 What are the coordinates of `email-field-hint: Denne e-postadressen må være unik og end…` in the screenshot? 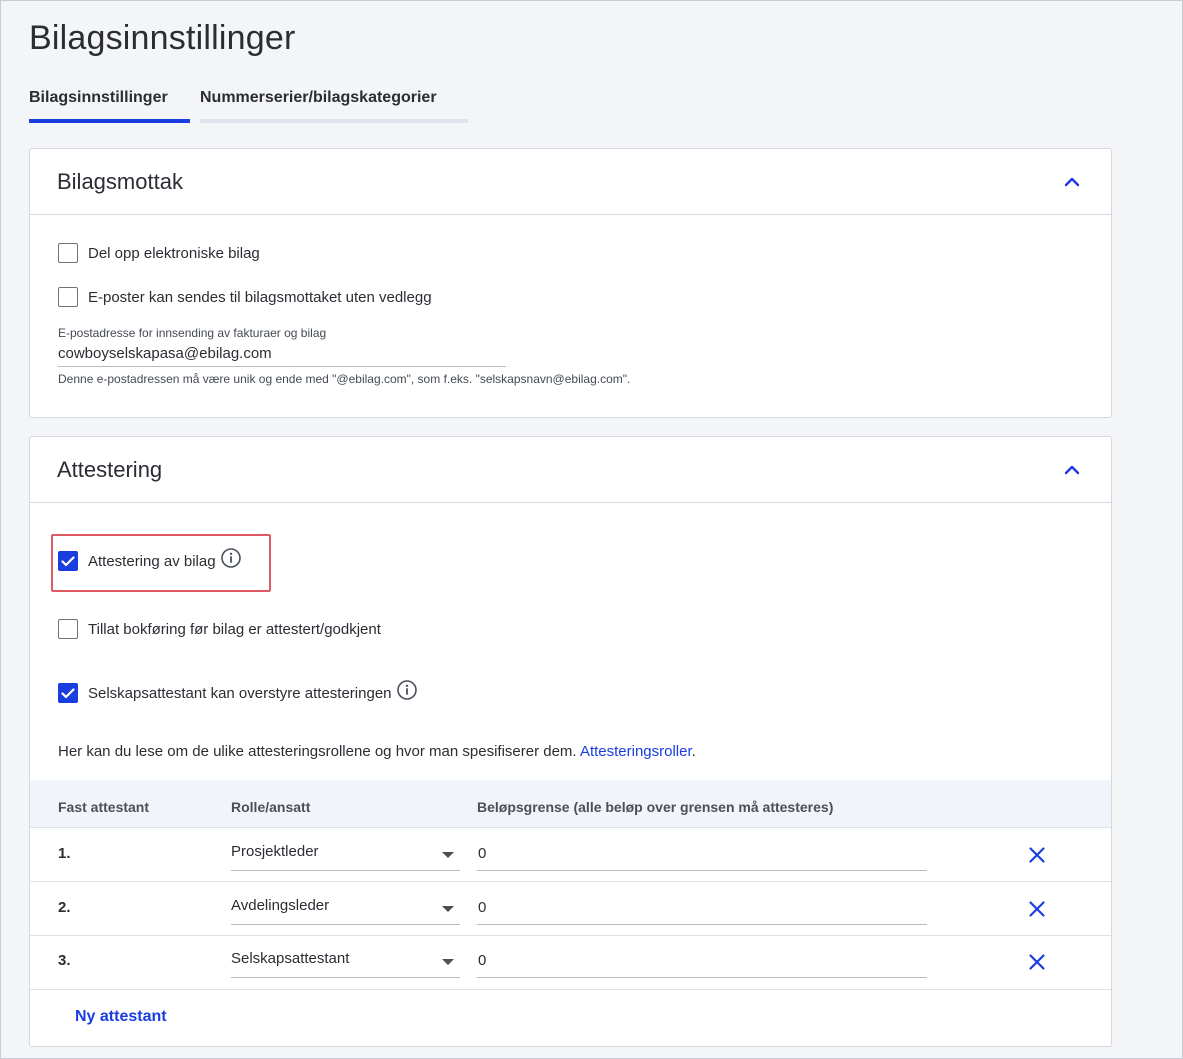 It's located at (344, 379).